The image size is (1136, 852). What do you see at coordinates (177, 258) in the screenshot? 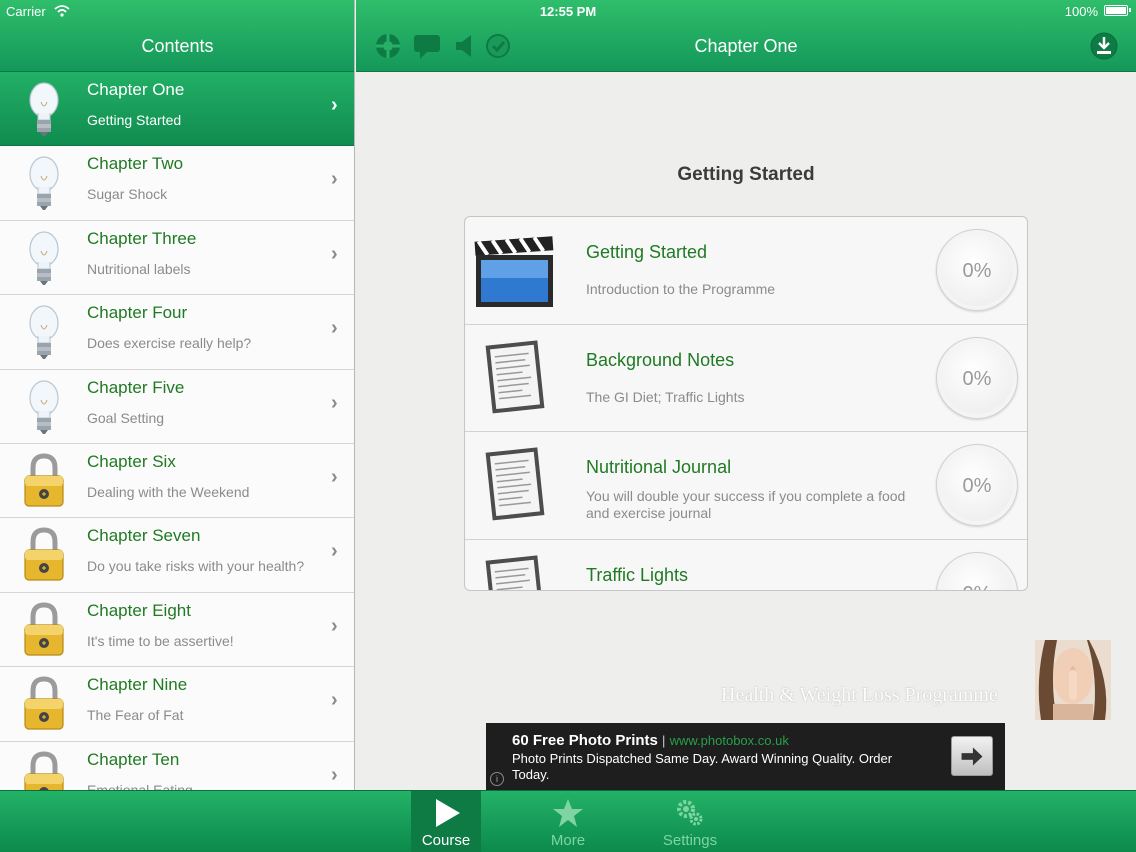
I see `chapter-row: Chapter Three Nutritional labels ›` at bounding box center [177, 258].